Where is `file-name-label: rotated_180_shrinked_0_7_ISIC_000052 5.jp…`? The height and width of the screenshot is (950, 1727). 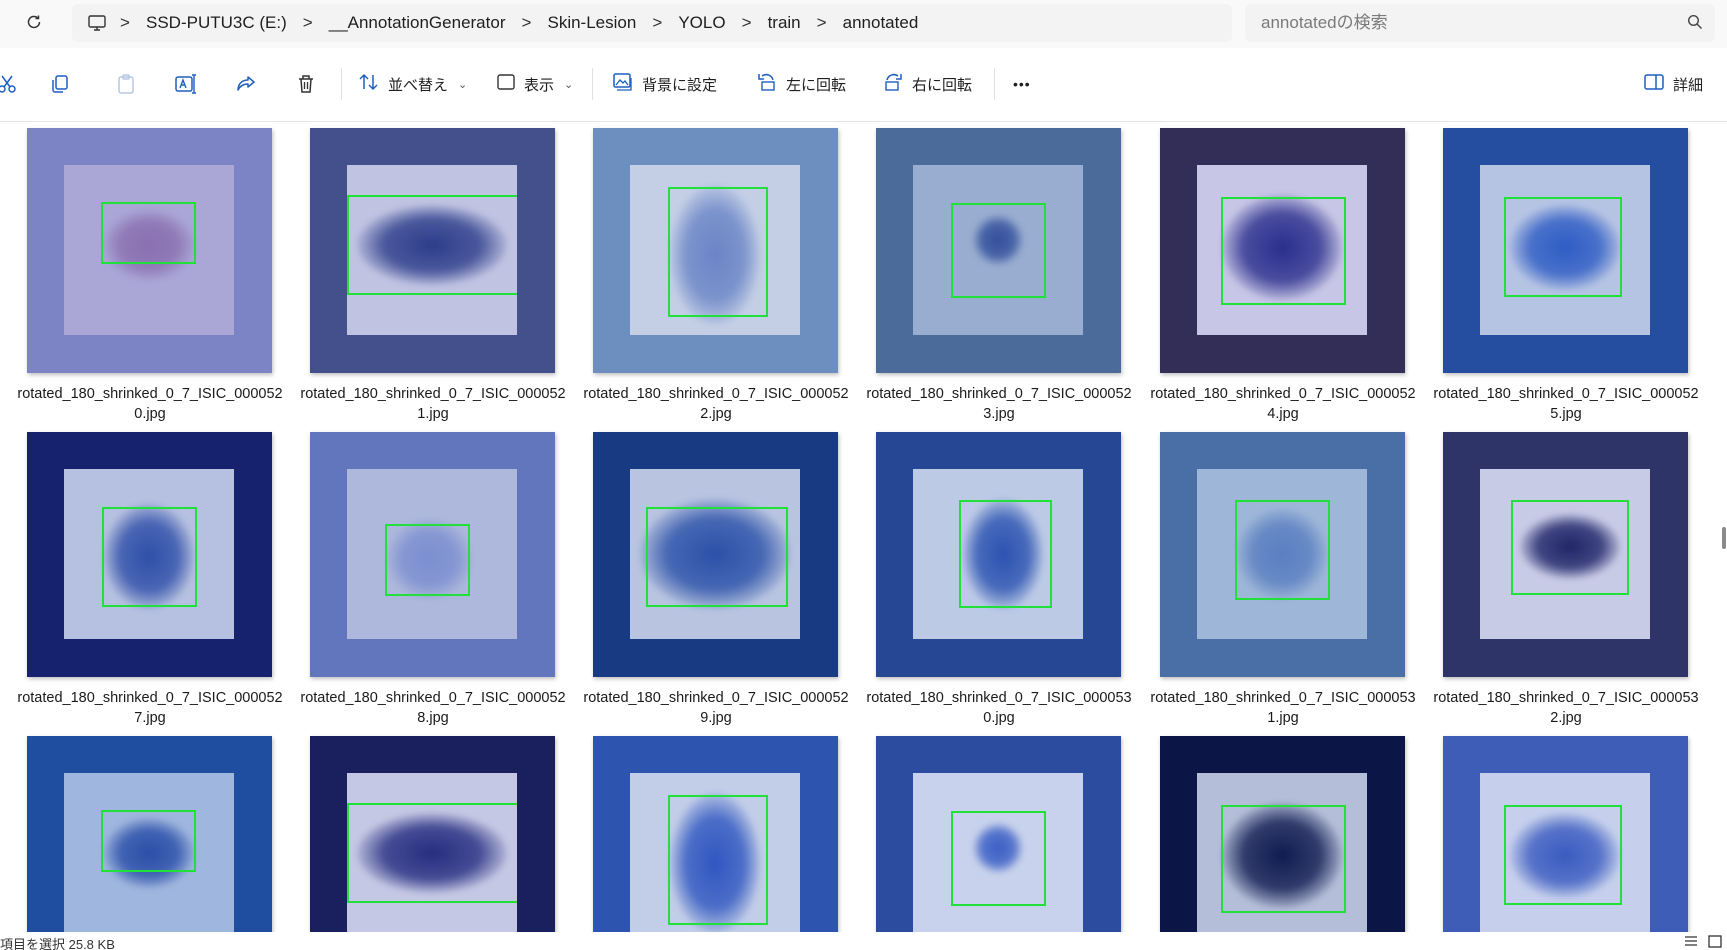
file-name-label: rotated_180_shrinked_0_7_ISIC_000052 5.jp… is located at coordinates (1566, 404).